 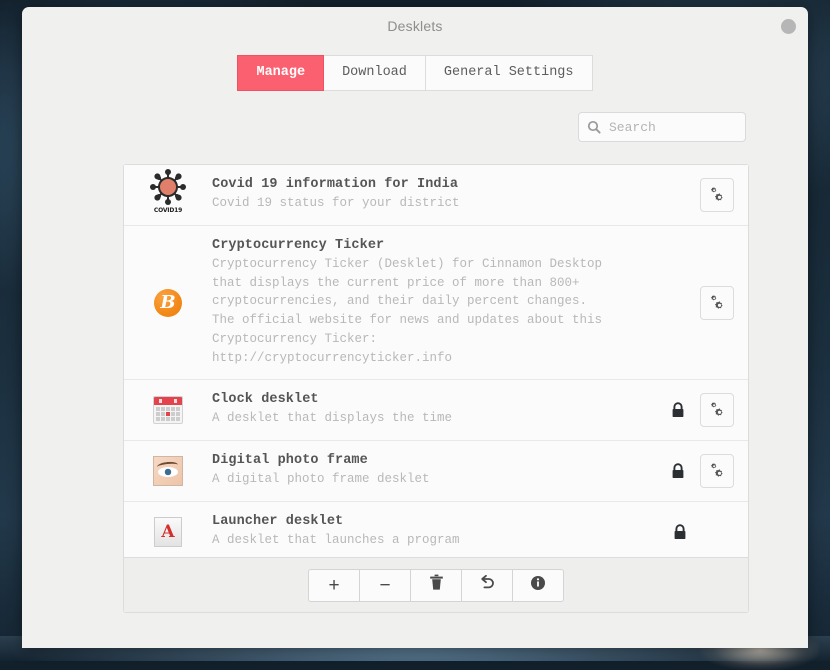 I want to click on calendar-grid, so click(x=168, y=414).